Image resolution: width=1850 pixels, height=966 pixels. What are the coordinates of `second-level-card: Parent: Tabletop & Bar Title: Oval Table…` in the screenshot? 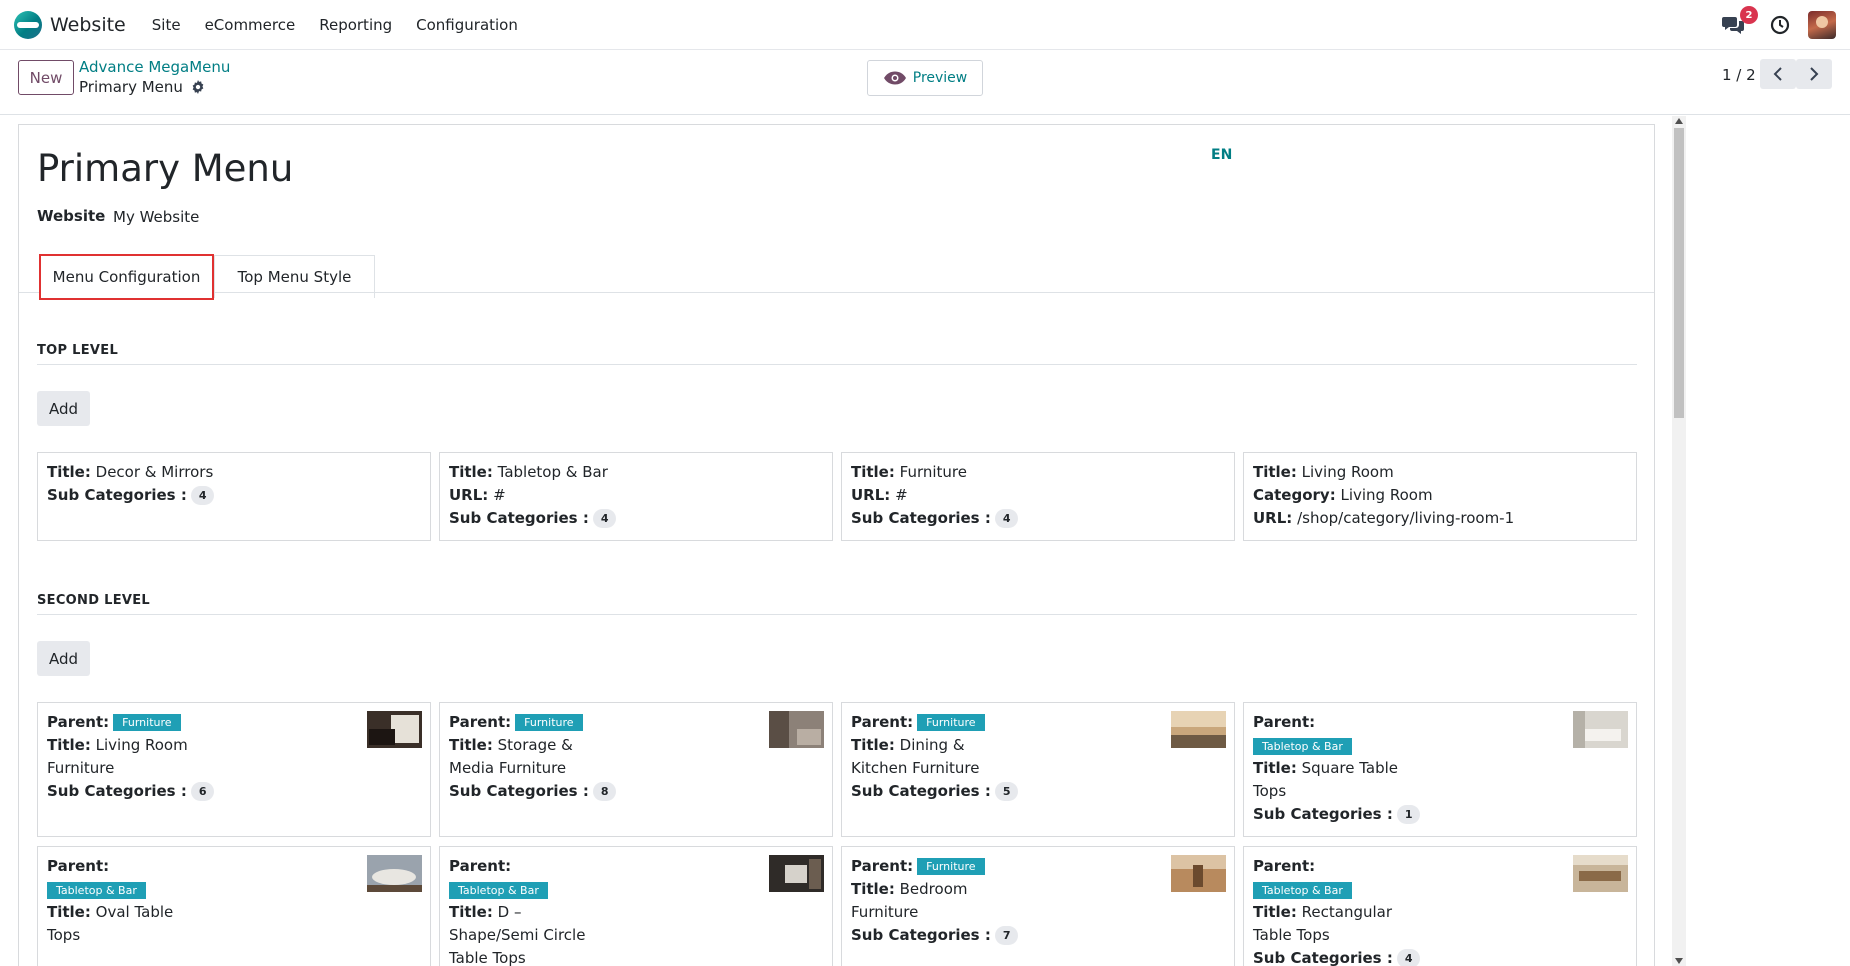 It's located at (234, 906).